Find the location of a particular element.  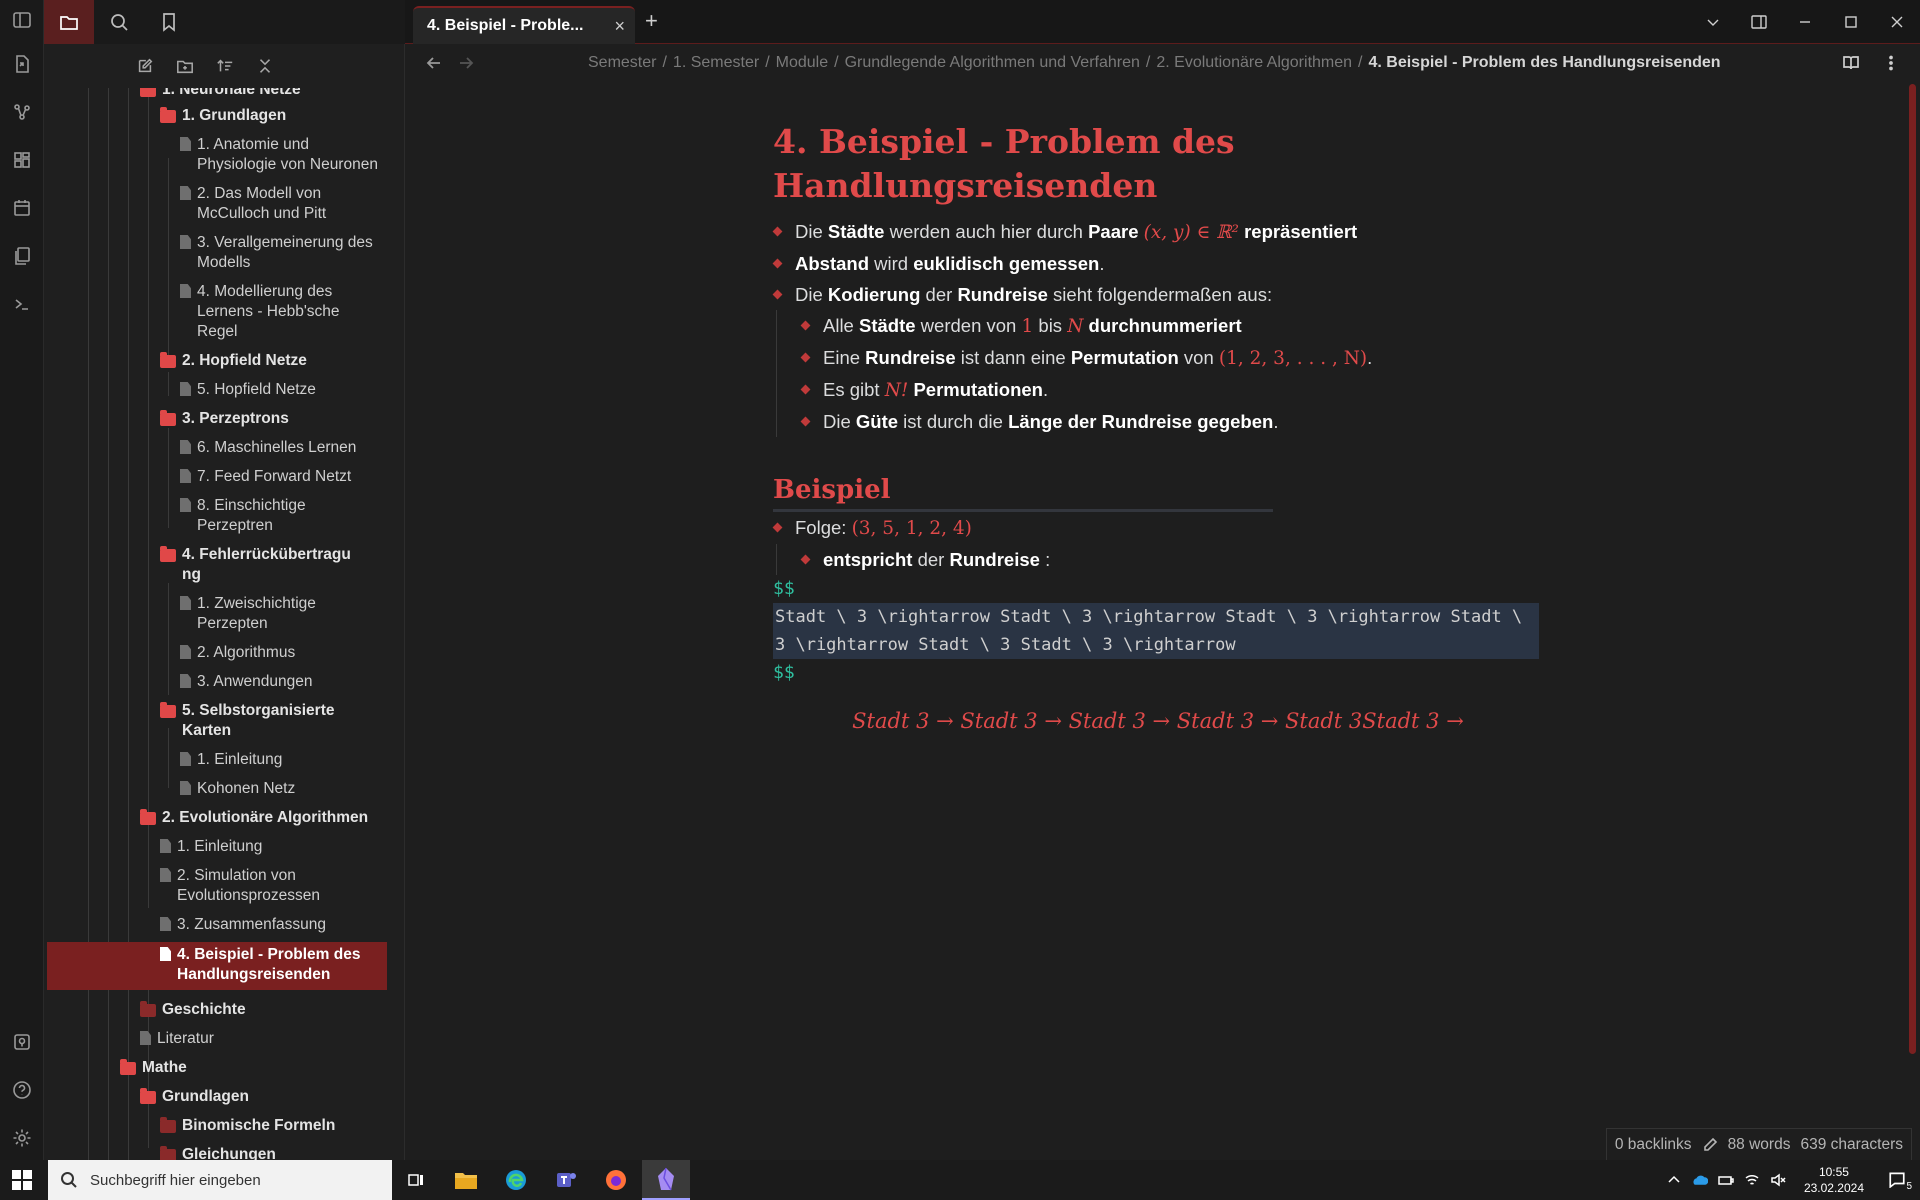

sort-button is located at coordinates (225, 66).